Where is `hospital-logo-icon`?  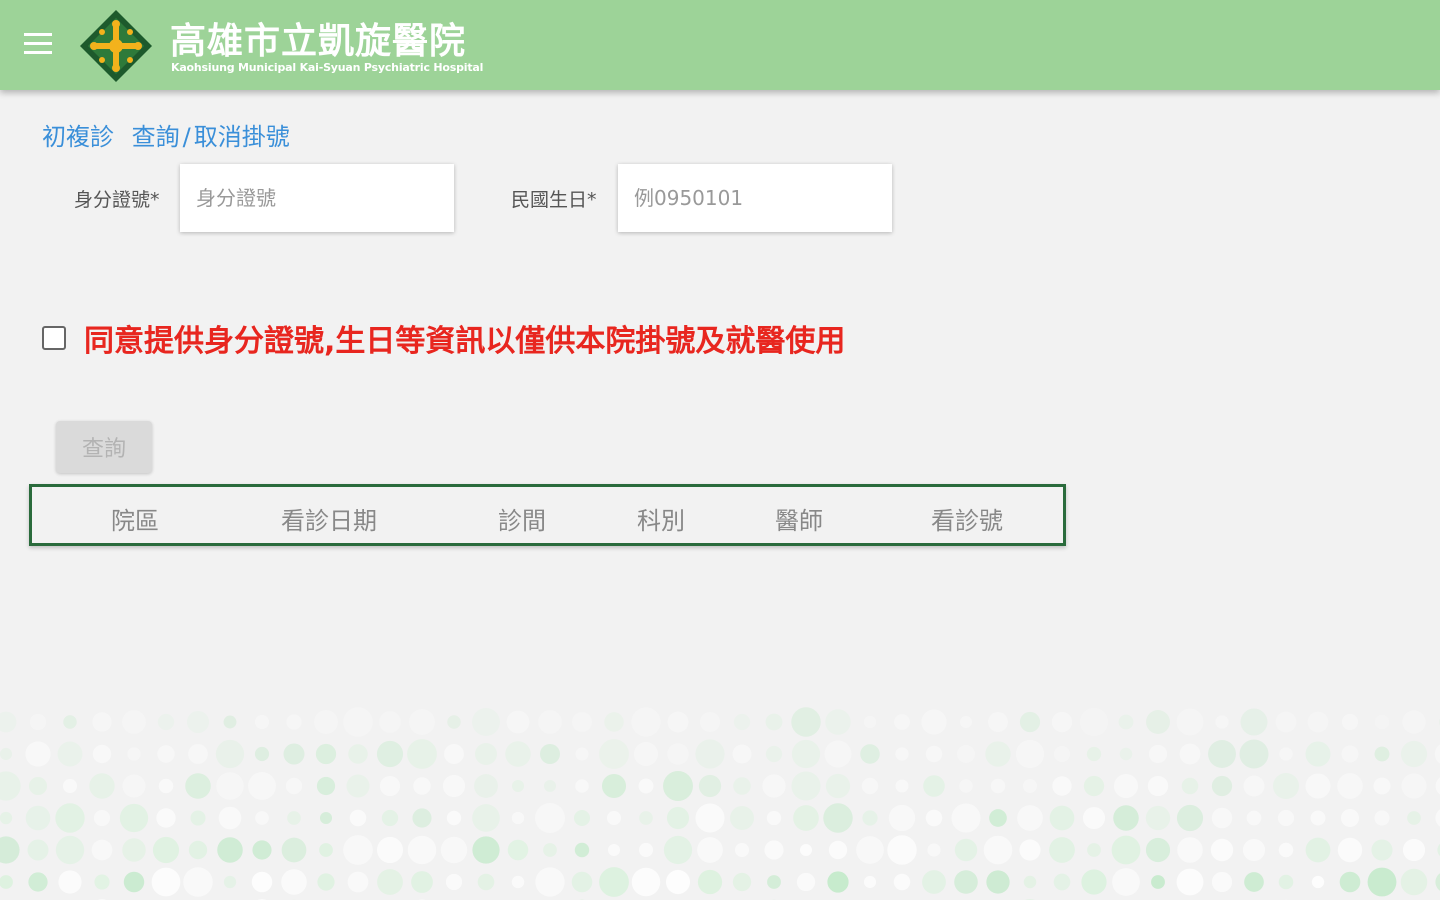
hospital-logo-icon is located at coordinates (116, 46).